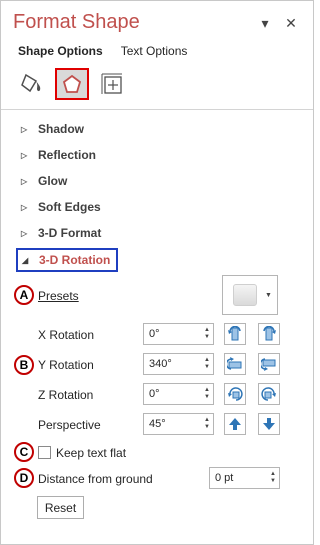  Describe the element at coordinates (265, 23) in the screenshot. I see `pane-options-dropdown-icon: ▾` at that location.